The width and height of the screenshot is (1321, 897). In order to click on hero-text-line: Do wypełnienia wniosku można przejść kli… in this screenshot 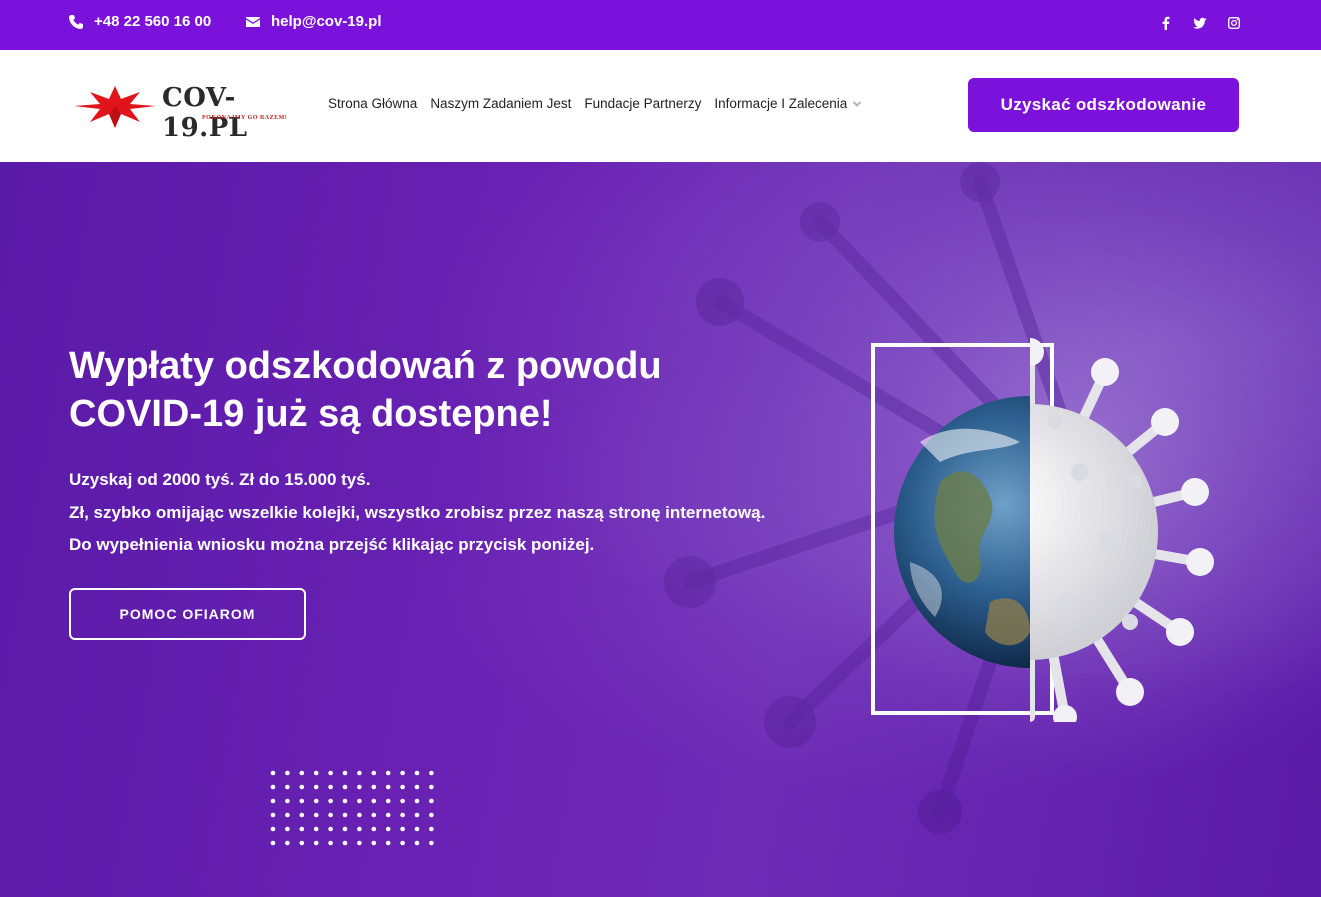, I will do `click(332, 544)`.